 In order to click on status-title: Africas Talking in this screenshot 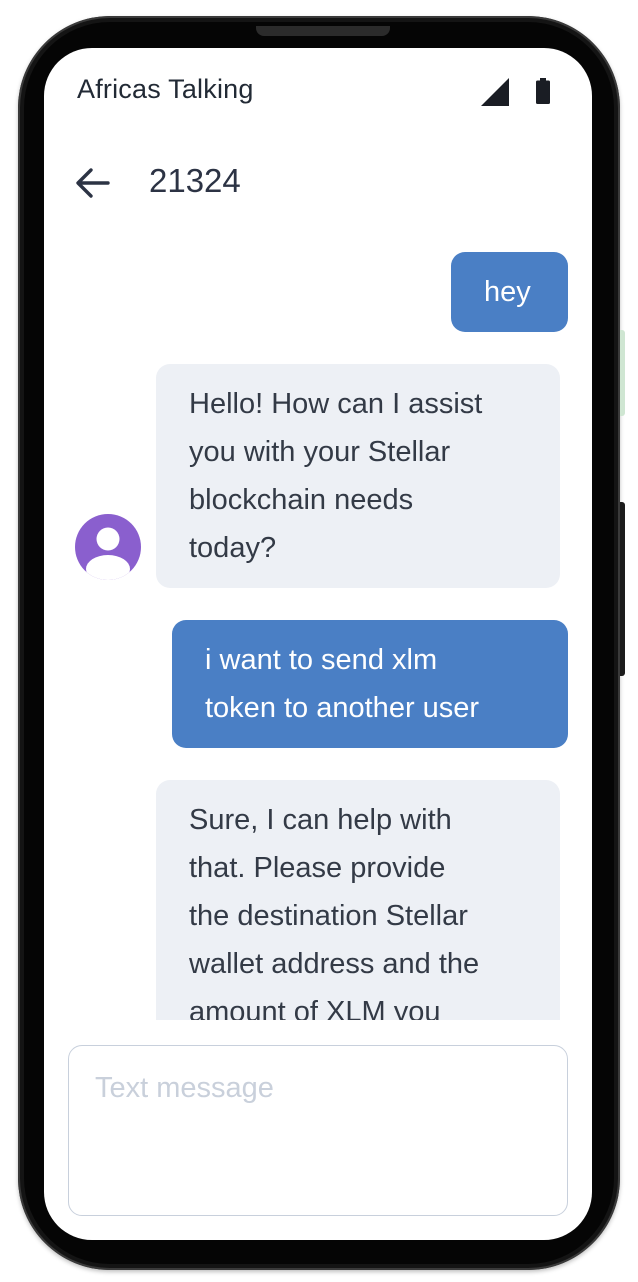, I will do `click(165, 89)`.